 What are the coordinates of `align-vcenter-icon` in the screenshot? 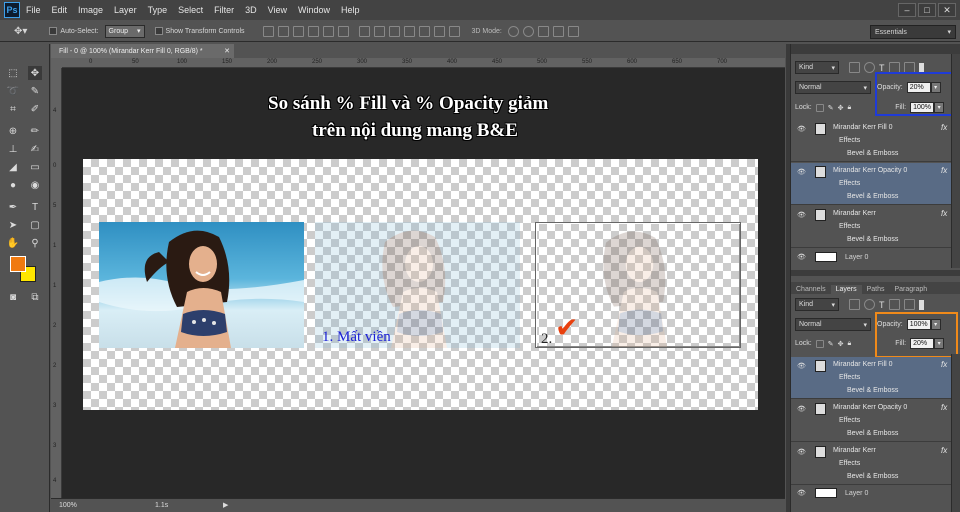 It's located at (283, 31).